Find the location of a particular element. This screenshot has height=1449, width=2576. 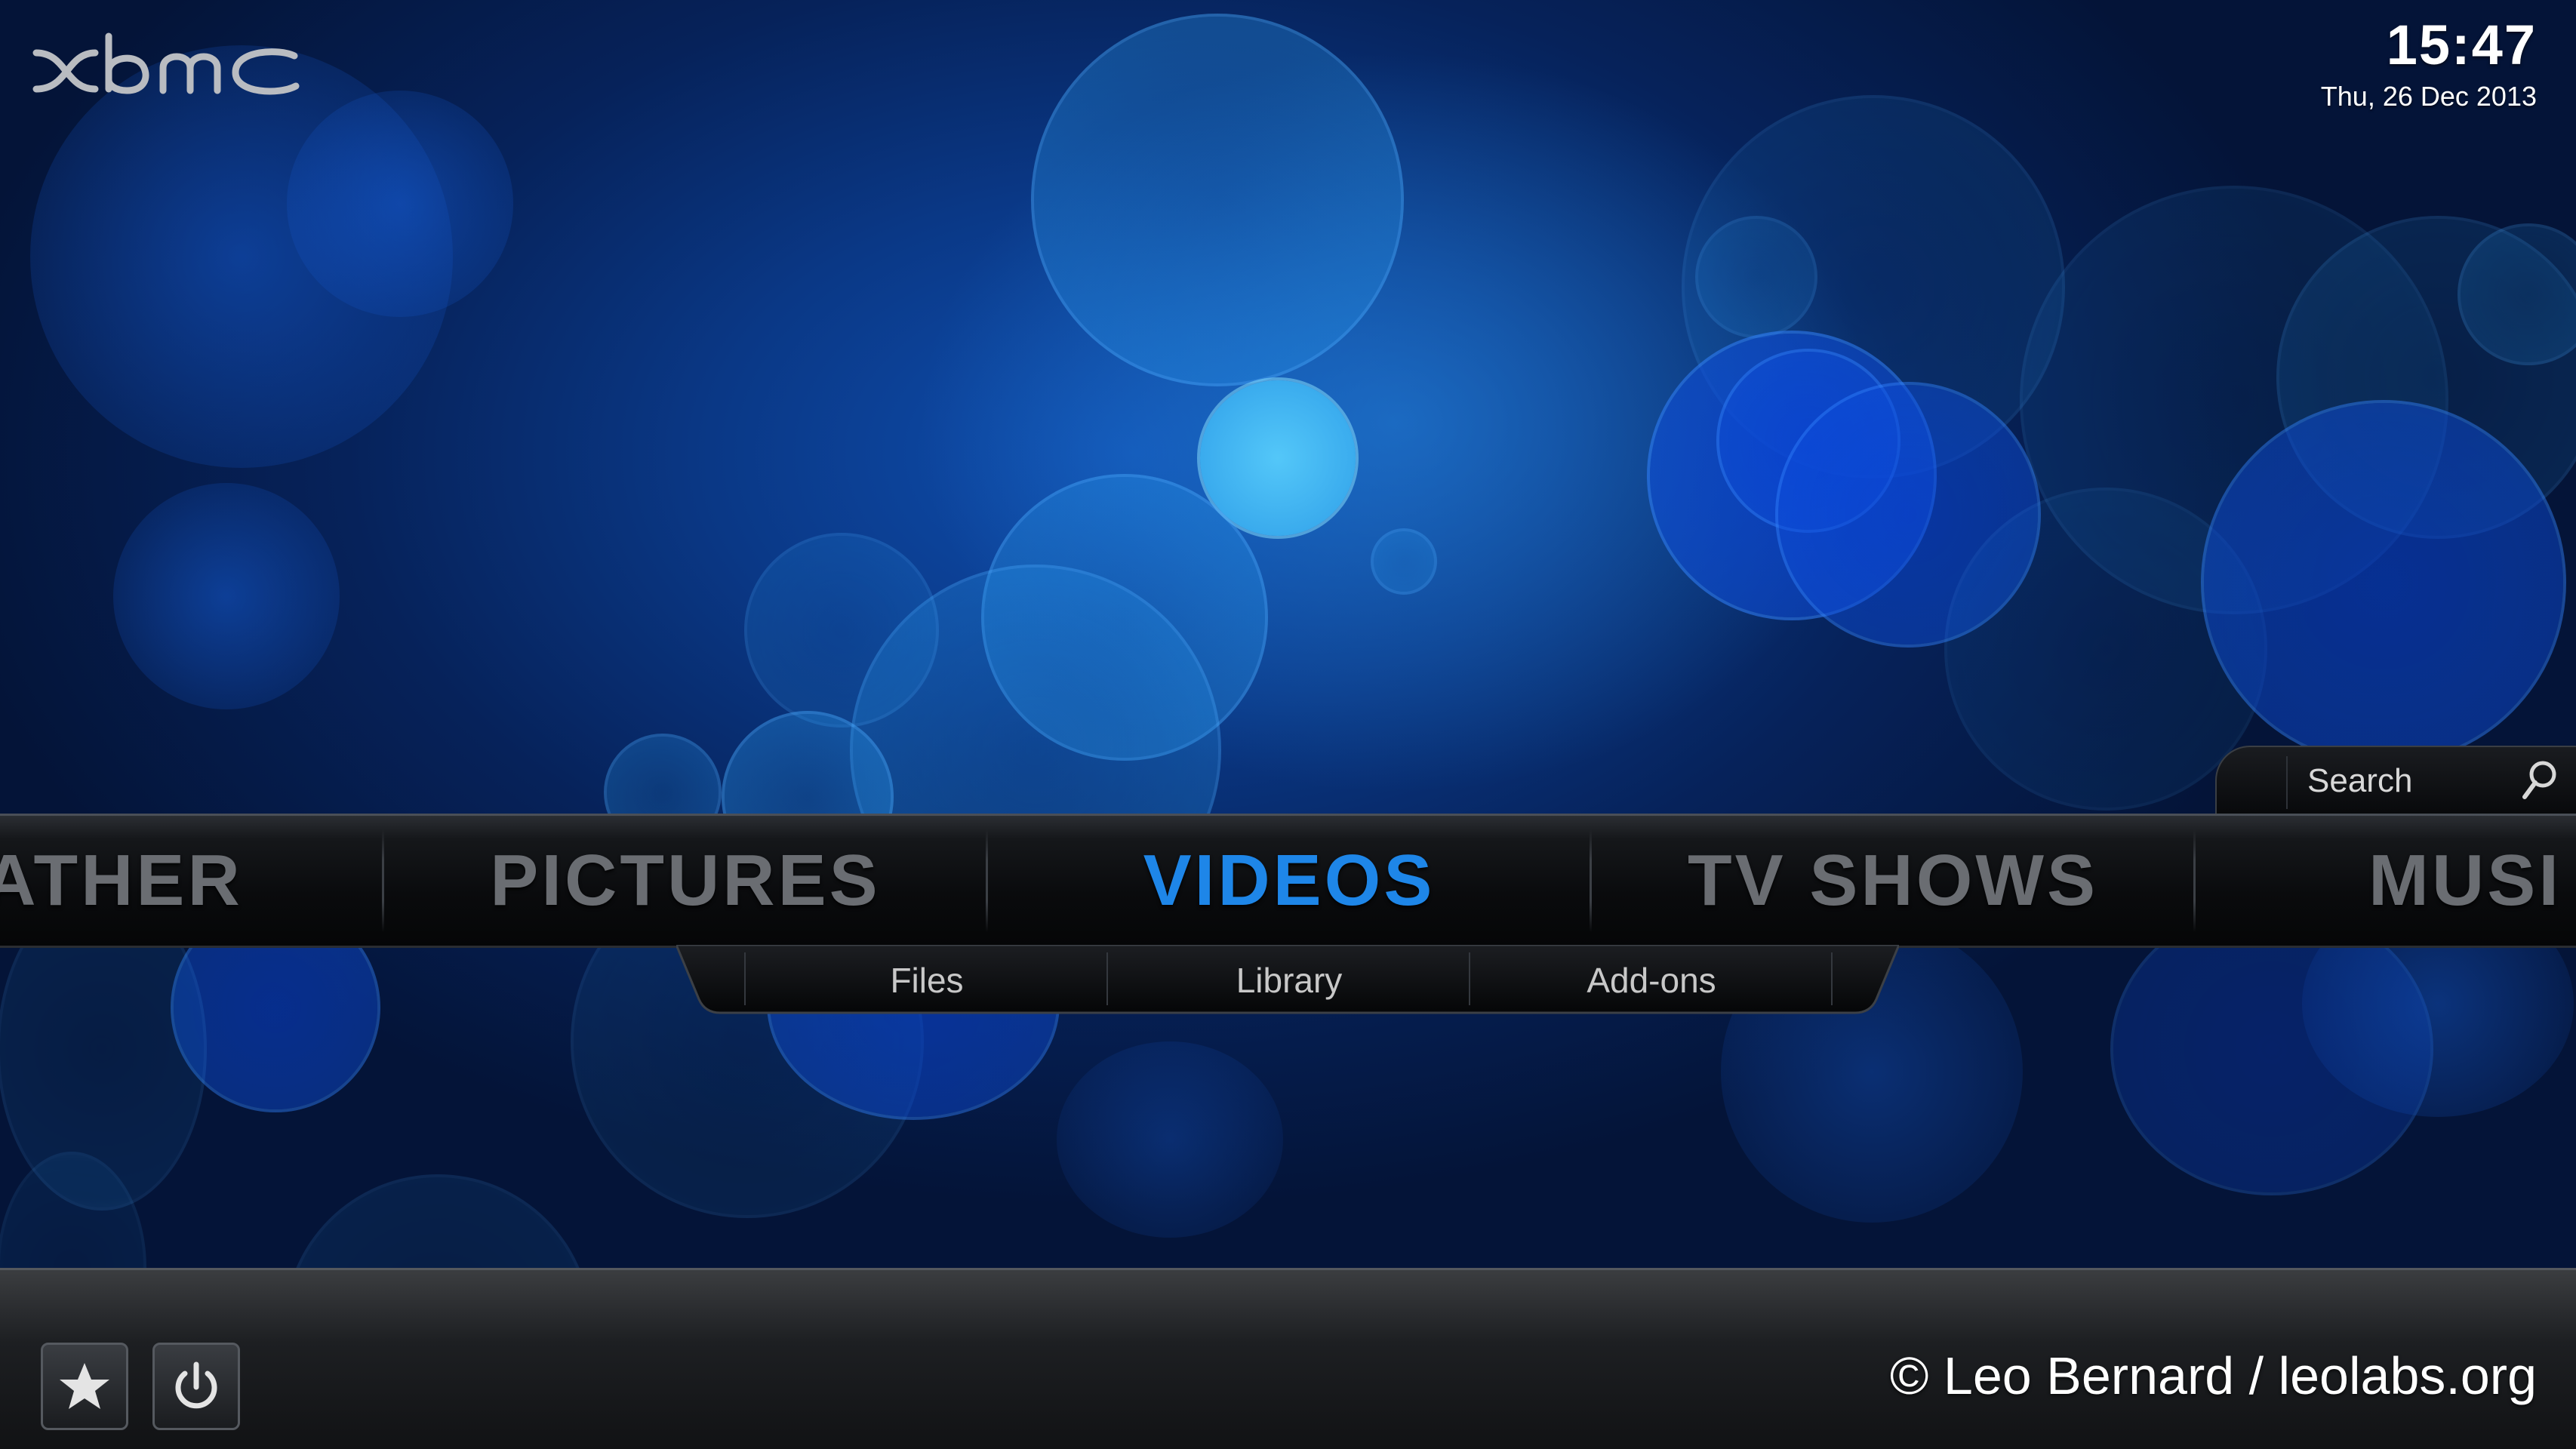

search-button: Search is located at coordinates (2395, 780).